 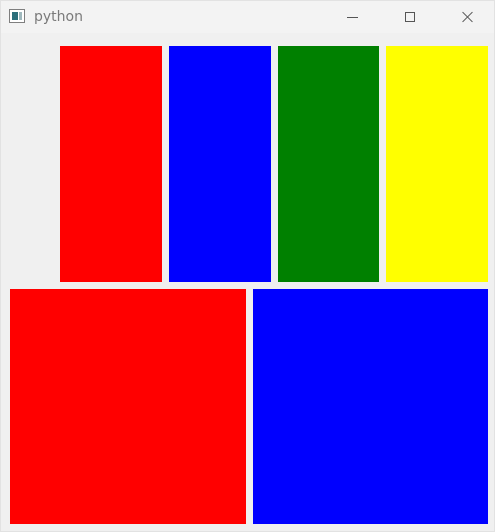 I want to click on green-panel-top, so click(x=328, y=164).